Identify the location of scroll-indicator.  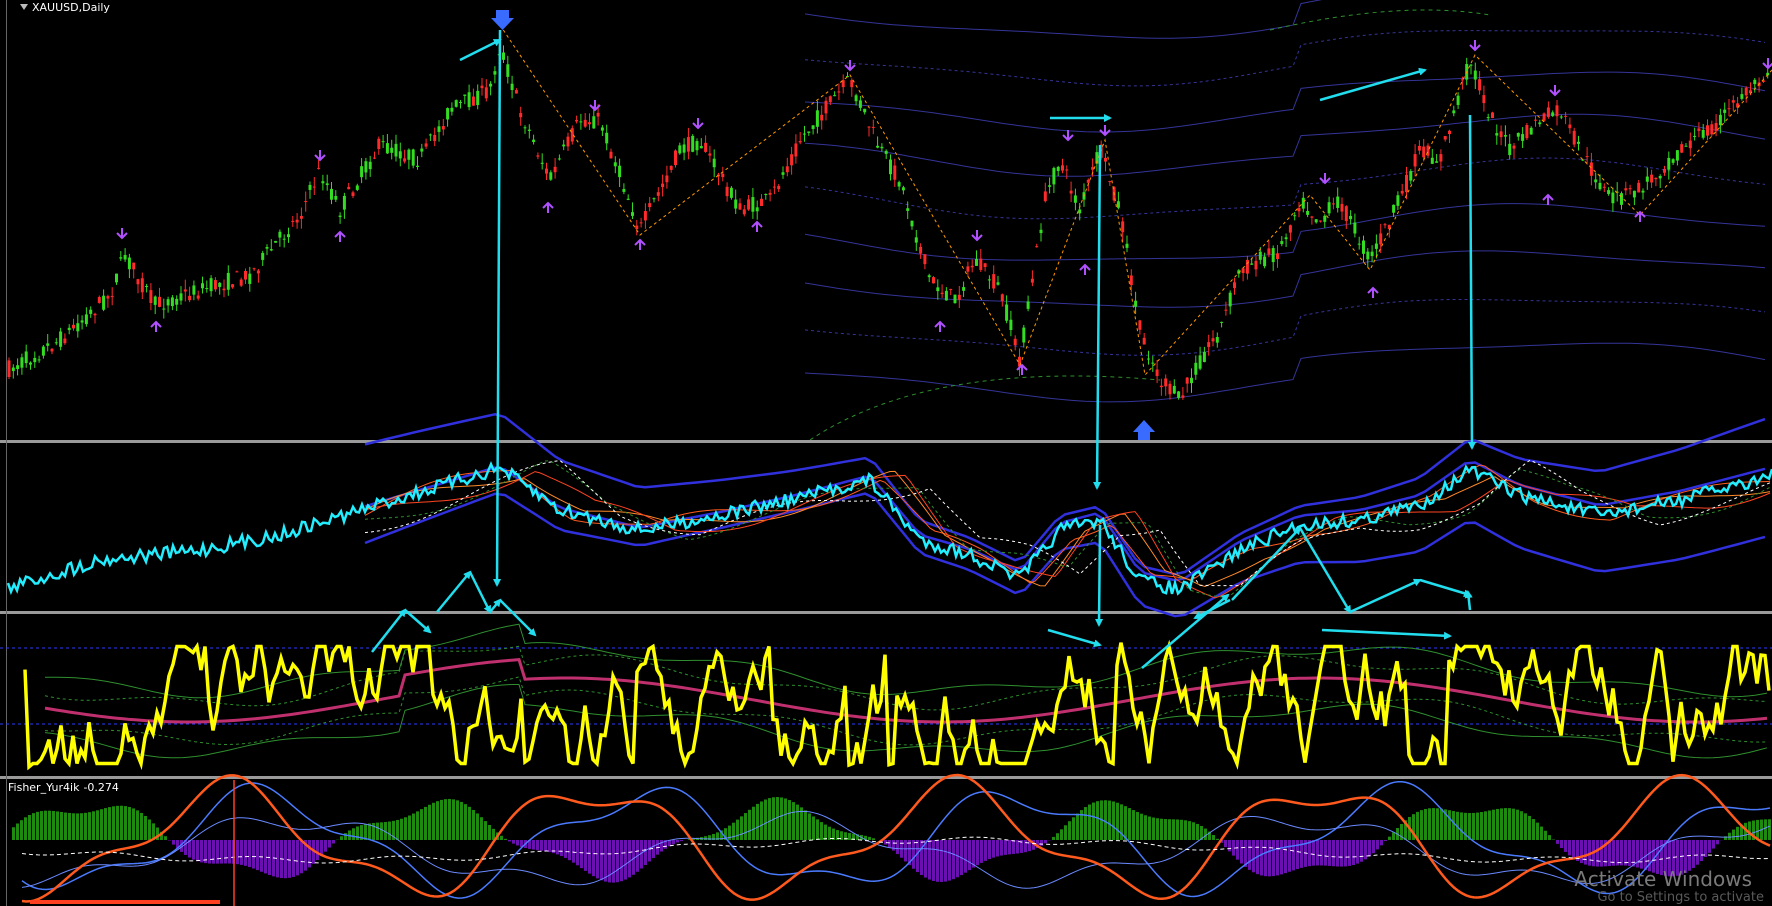
(125, 902).